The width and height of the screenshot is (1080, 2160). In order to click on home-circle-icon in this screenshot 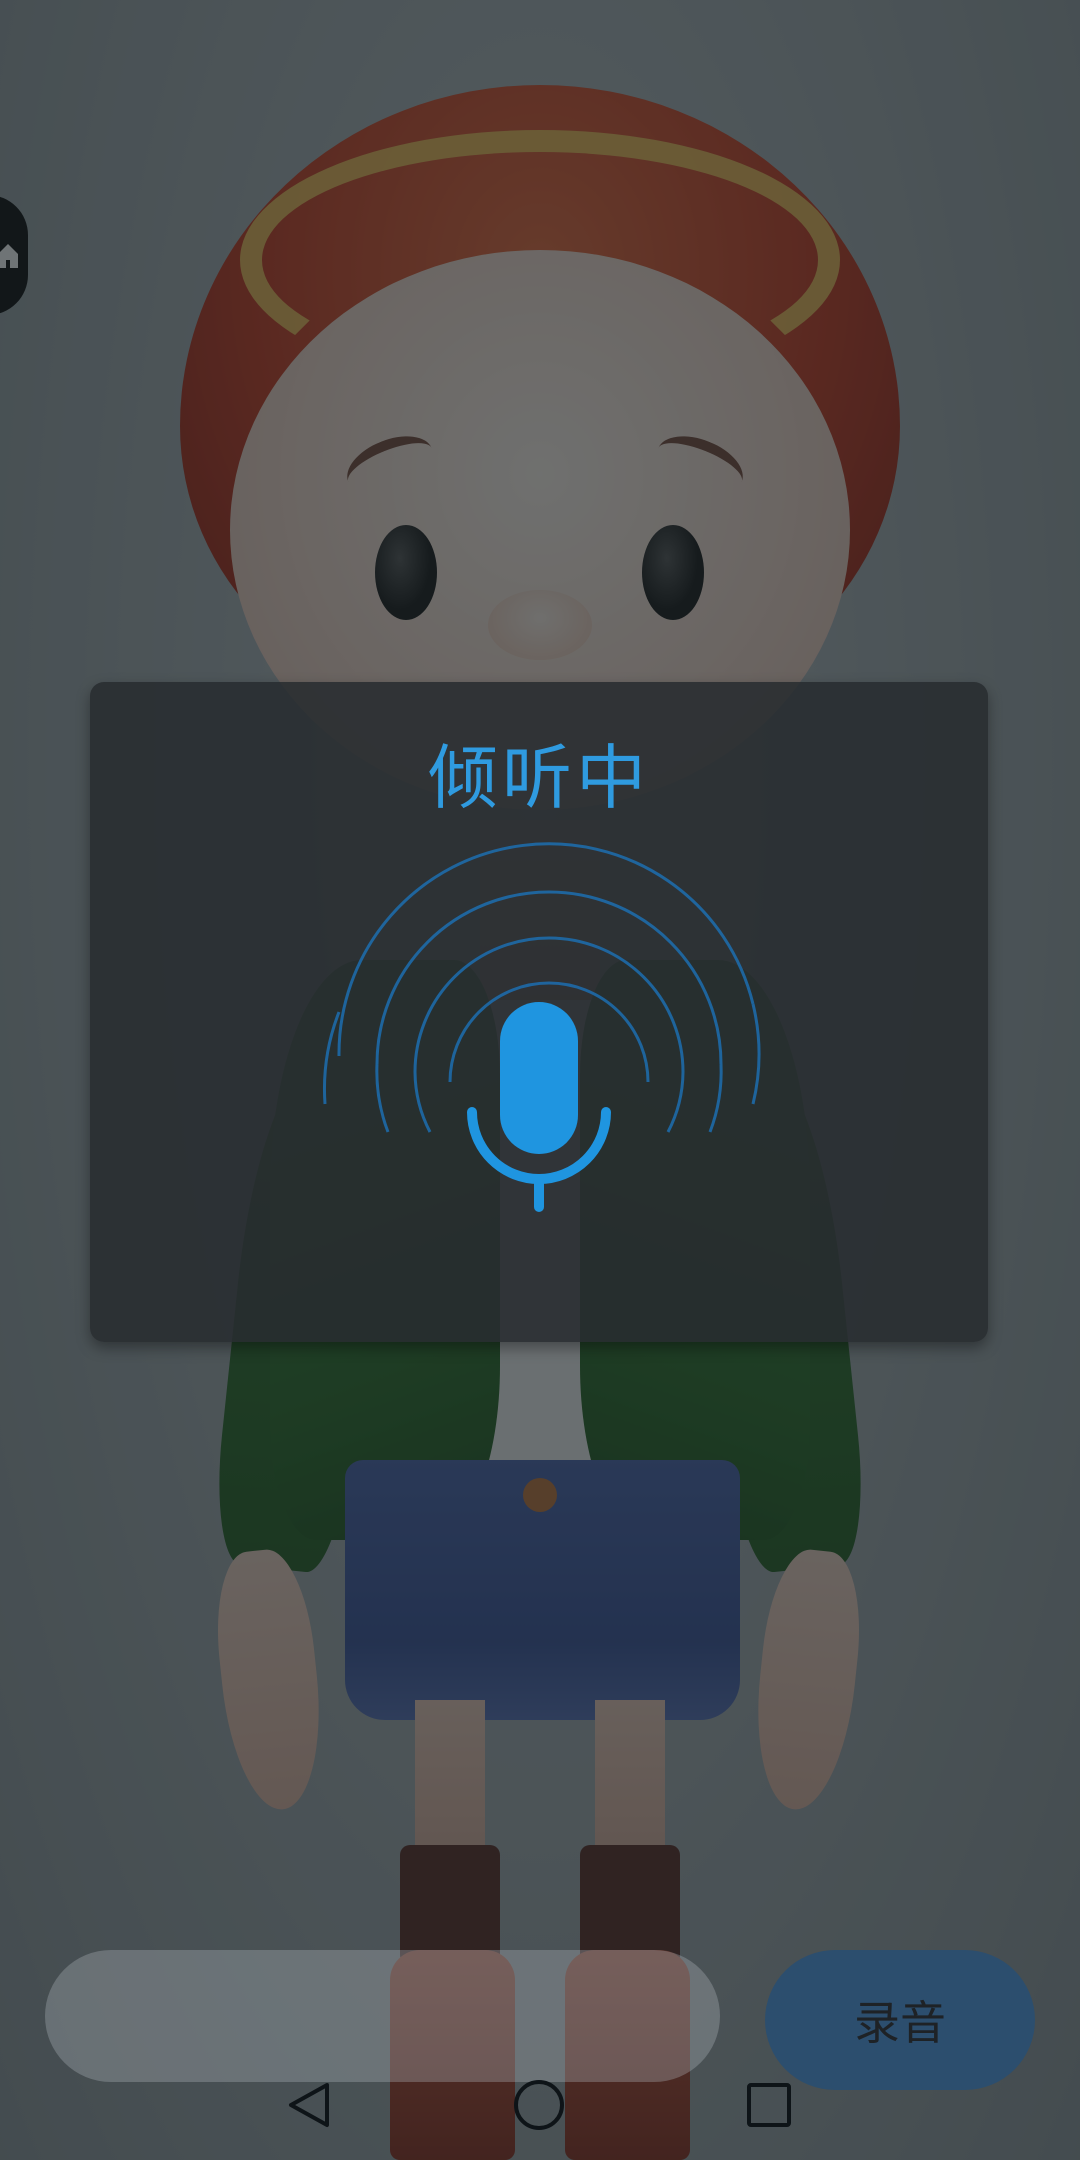, I will do `click(539, 2105)`.